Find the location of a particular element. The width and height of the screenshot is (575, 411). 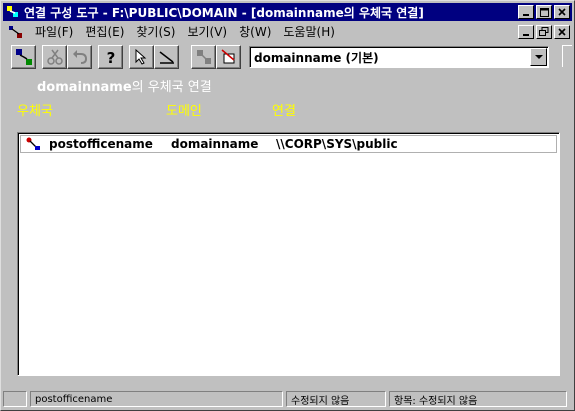

edit-connection-icon is located at coordinates (227, 56).